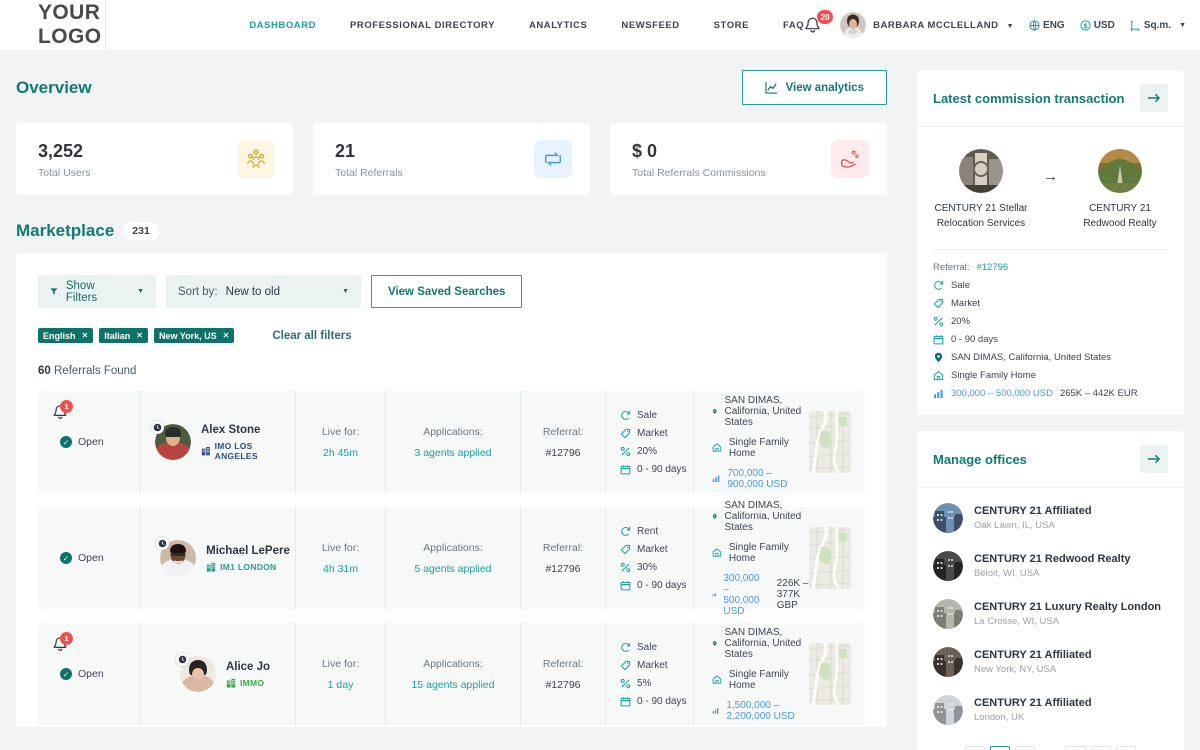 This screenshot has height=750, width=1200. I want to click on applications-value: 5 agents applied, so click(452, 569).